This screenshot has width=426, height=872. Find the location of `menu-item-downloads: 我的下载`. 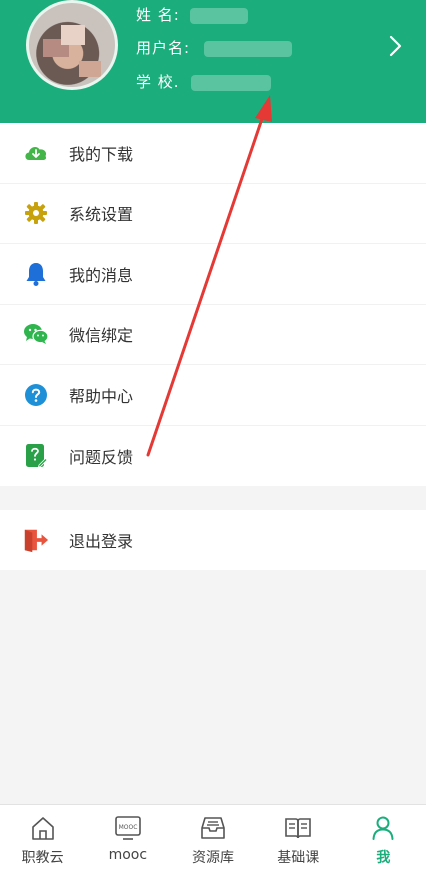

menu-item-downloads: 我的下载 is located at coordinates (213, 153).